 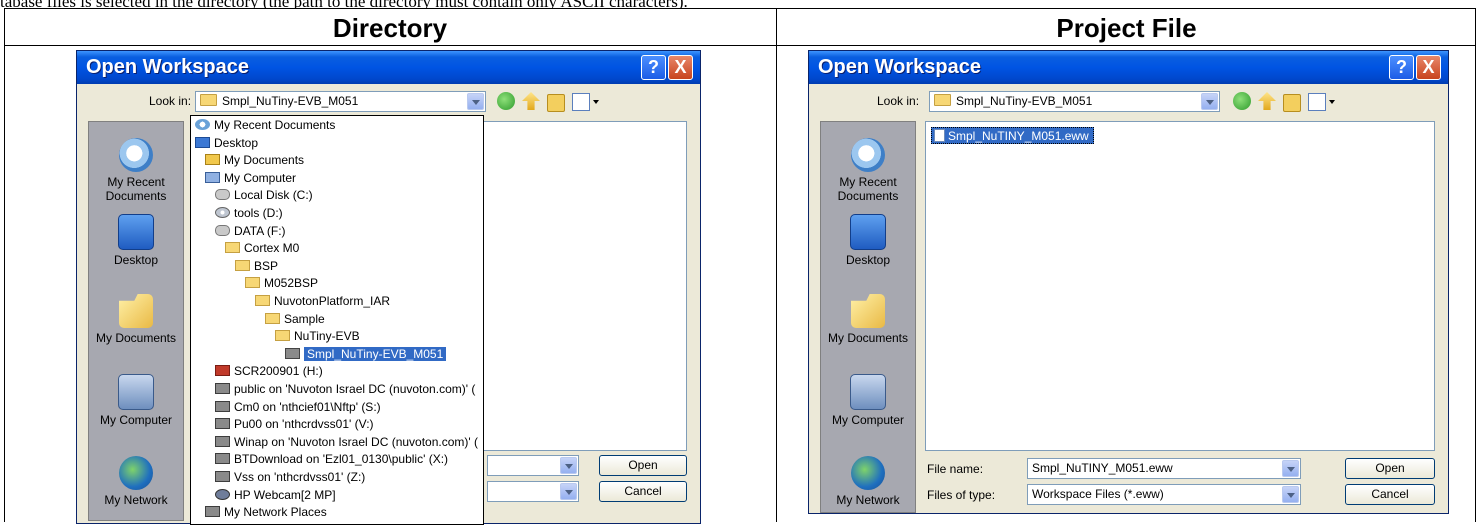 What do you see at coordinates (327, 336) in the screenshot?
I see `dropdown-item-label: NuTiny-EVB` at bounding box center [327, 336].